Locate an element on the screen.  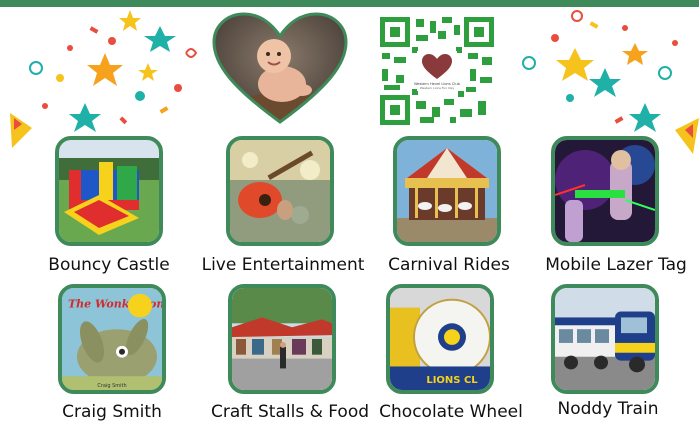
lazer-tag-photo is located at coordinates (605, 191).